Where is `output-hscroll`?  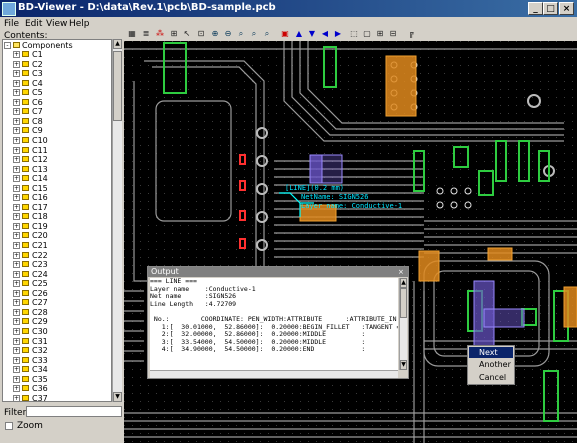
output-hscroll is located at coordinates (274, 374).